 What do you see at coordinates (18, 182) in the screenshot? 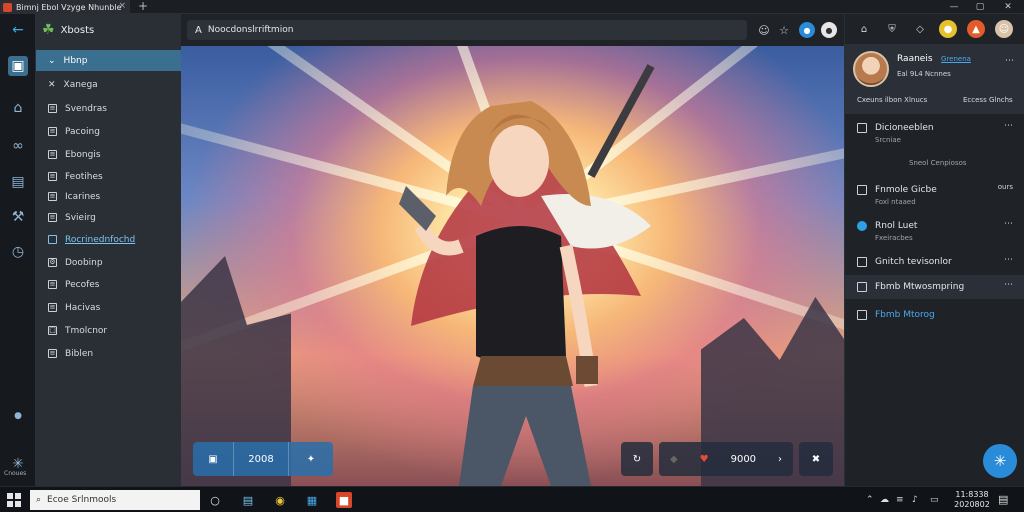
I see `folder-icon: ▤` at bounding box center [18, 182].